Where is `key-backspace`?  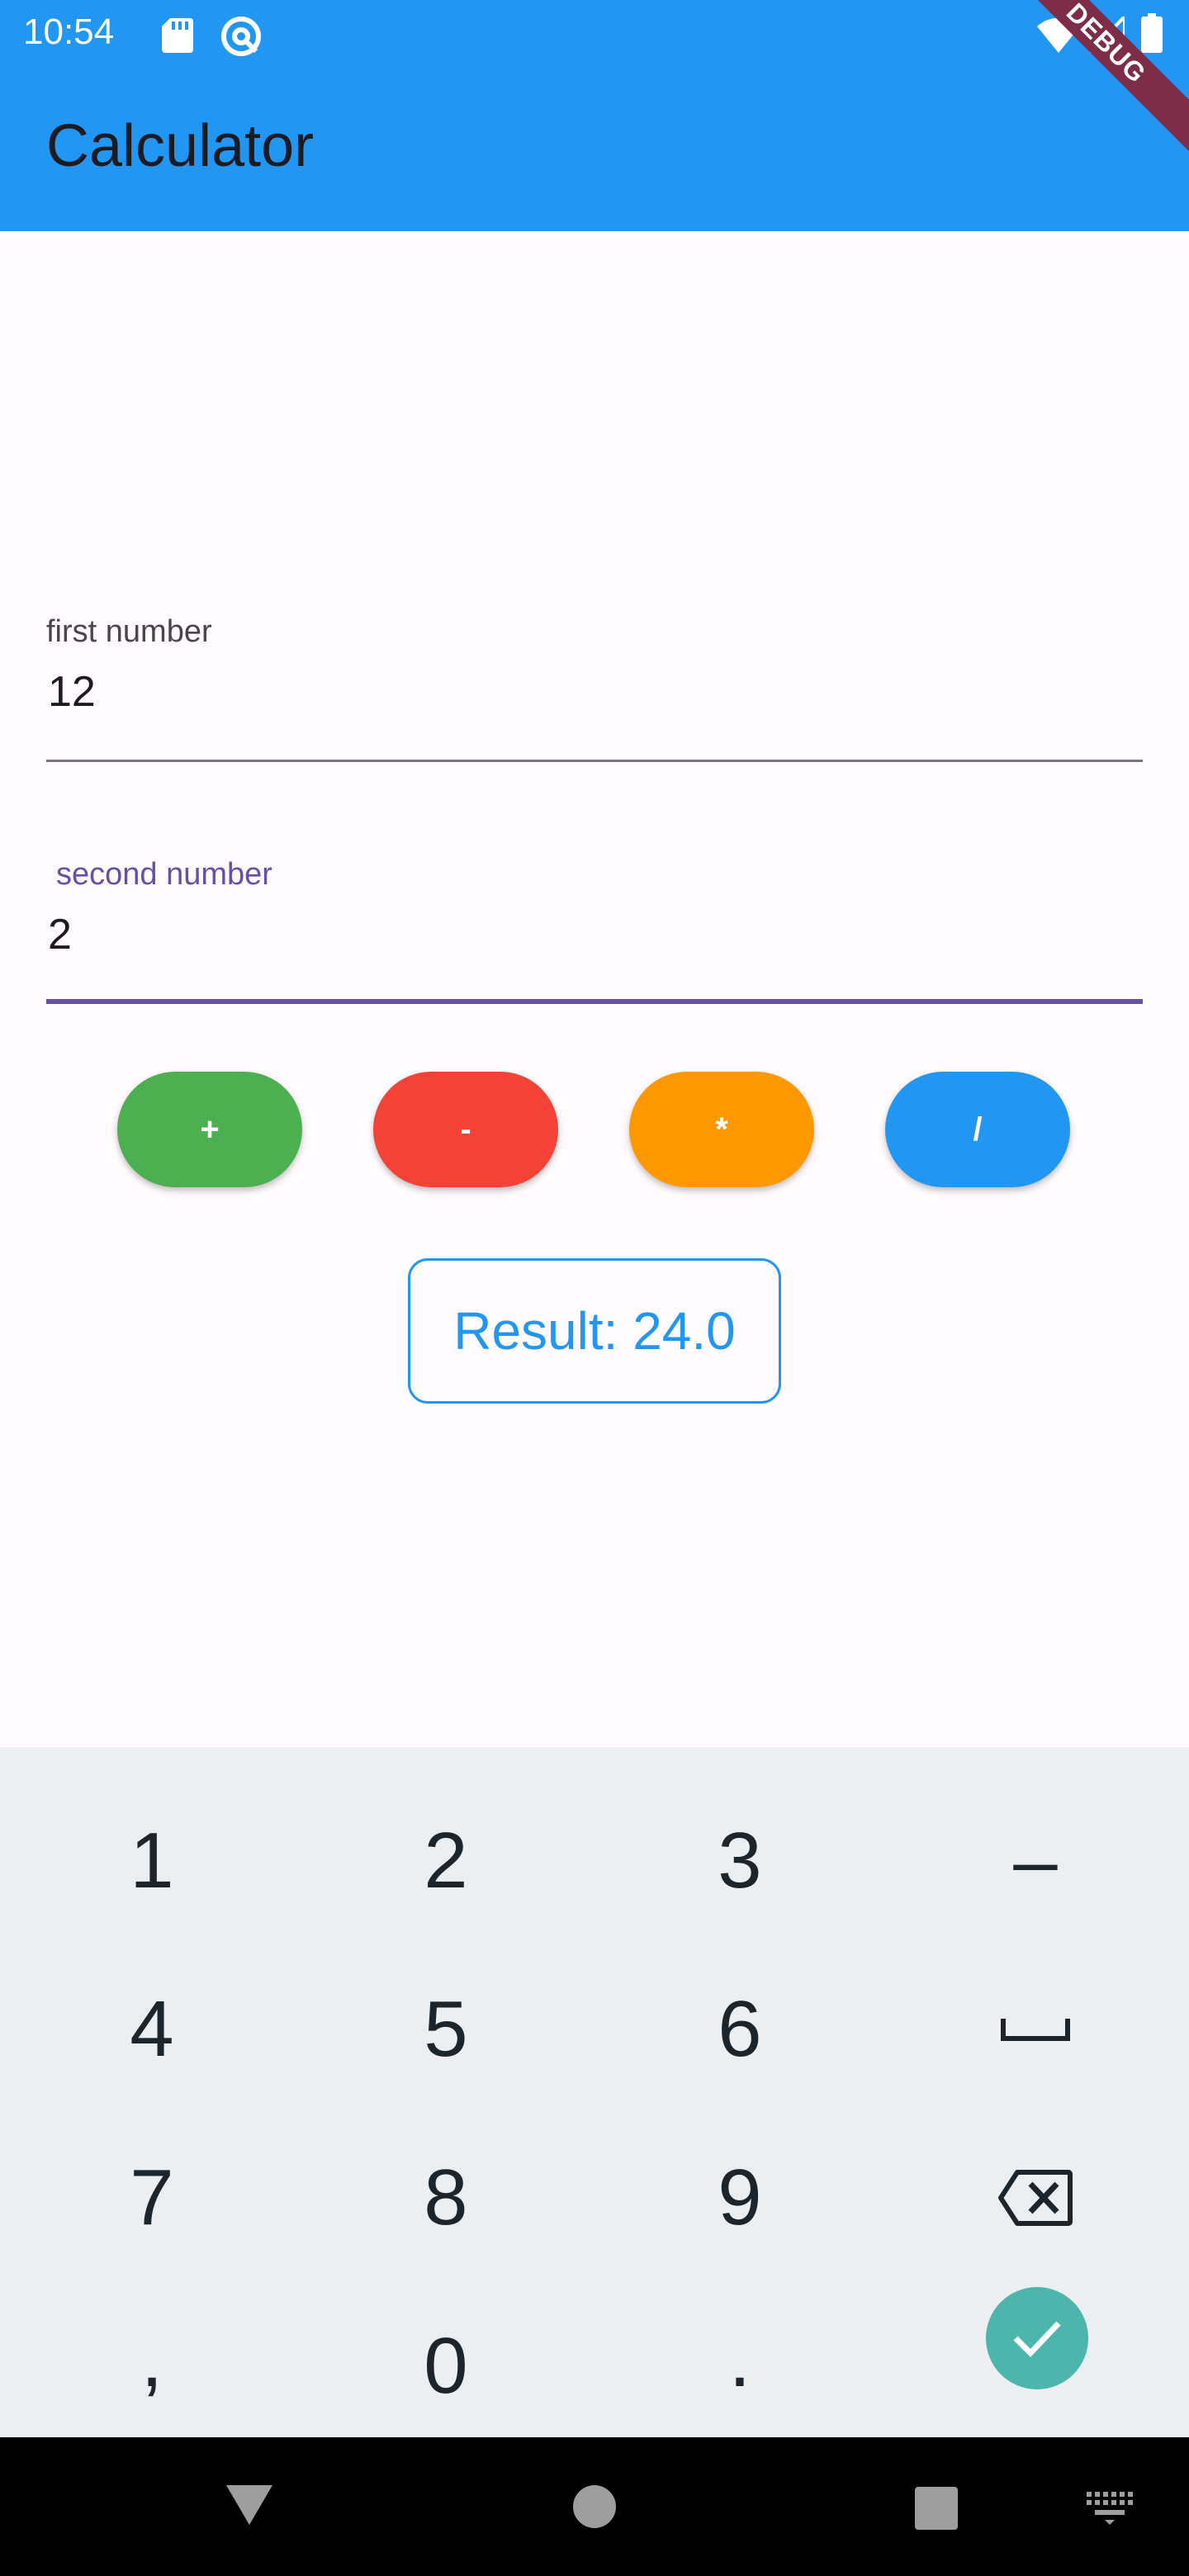
key-backspace is located at coordinates (1035, 2198).